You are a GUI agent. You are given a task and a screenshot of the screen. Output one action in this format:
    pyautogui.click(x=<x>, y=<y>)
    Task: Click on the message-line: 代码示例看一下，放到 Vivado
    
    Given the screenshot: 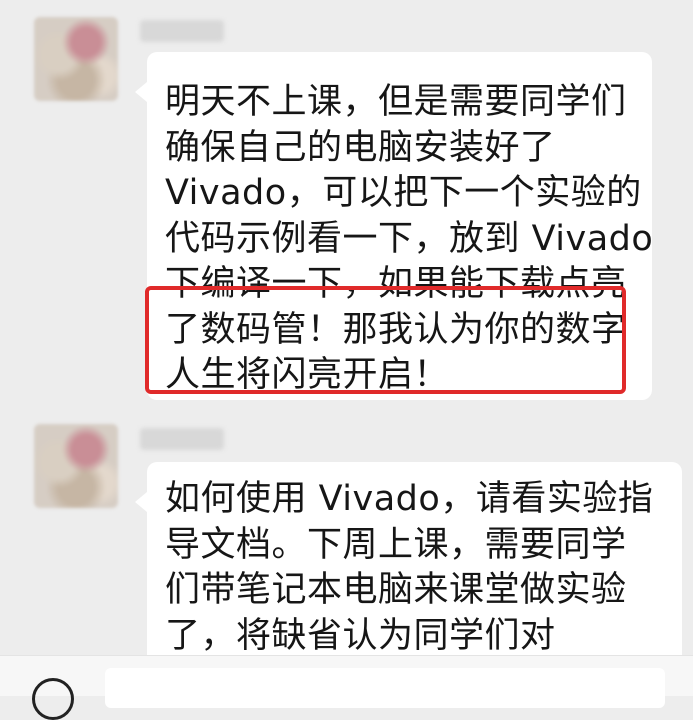 What is the action you would take?
    pyautogui.click(x=409, y=238)
    